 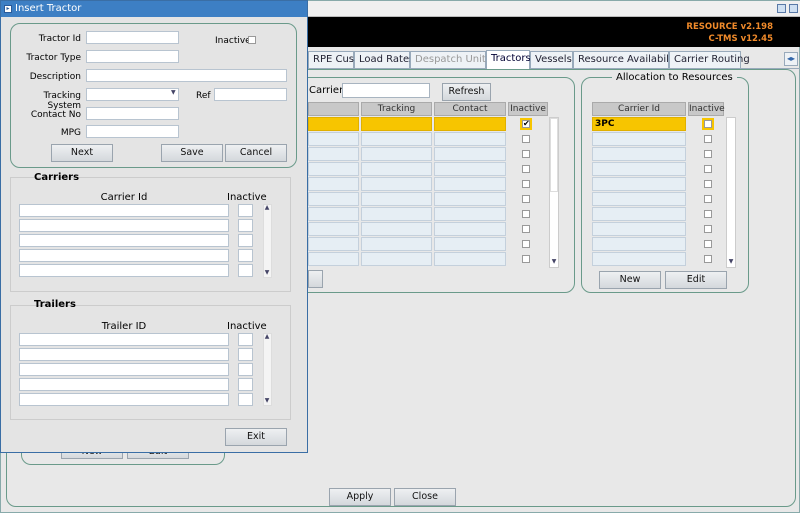 What do you see at coordinates (256, 153) in the screenshot?
I see `cancel-button: Cancel` at bounding box center [256, 153].